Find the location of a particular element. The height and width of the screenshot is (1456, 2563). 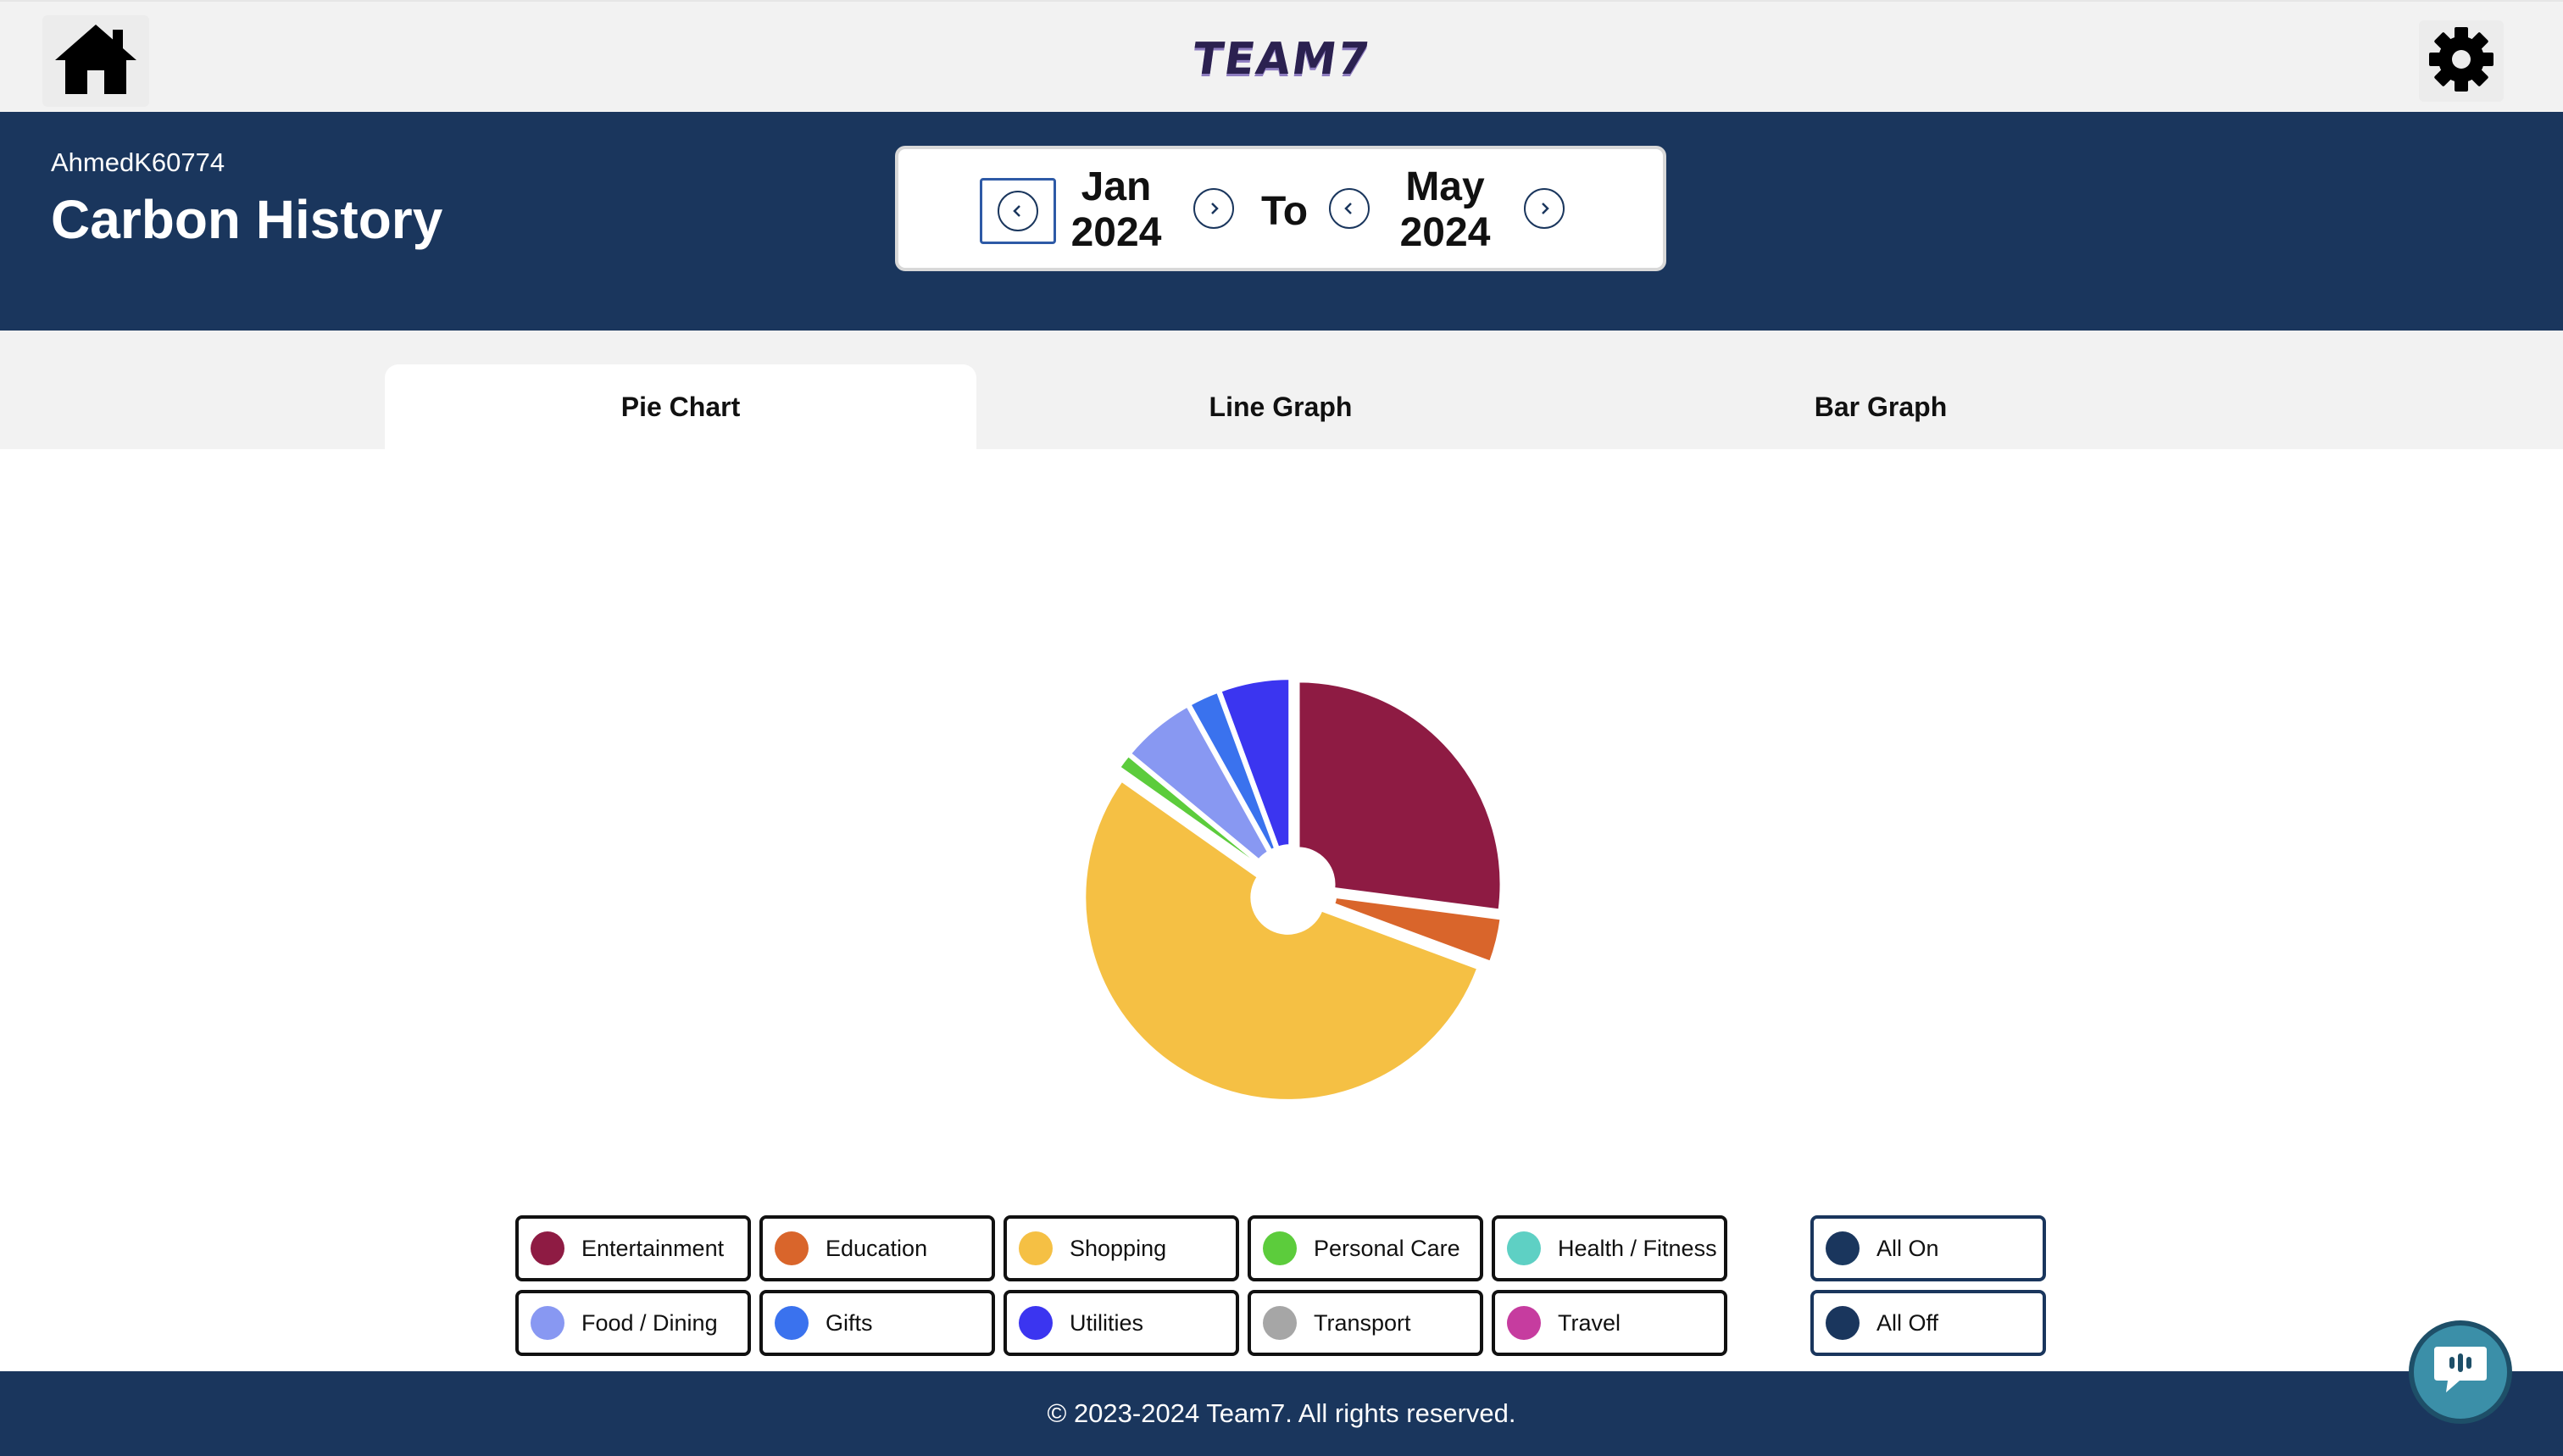

footer: © 2023-2024 Team7. All rights reserved. is located at coordinates (1281, 1414).